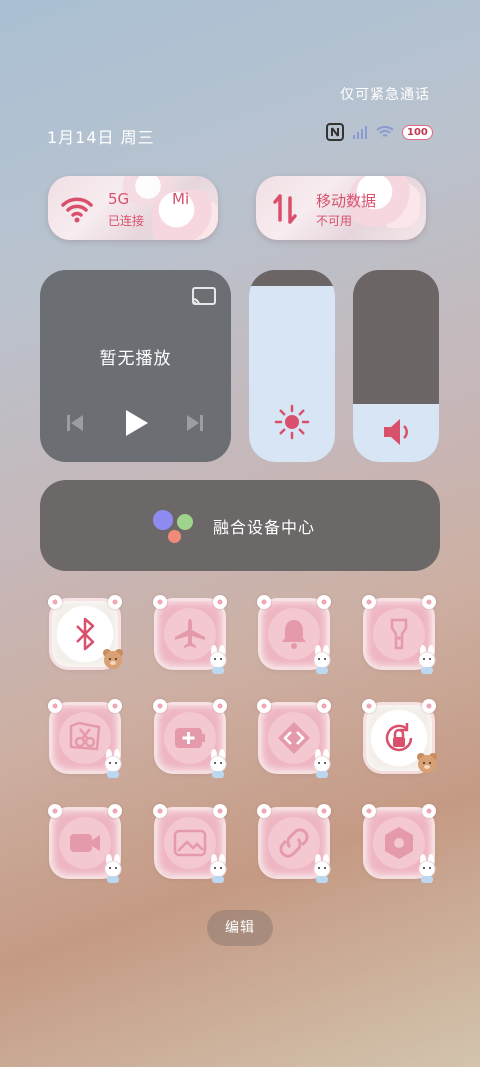 This screenshot has width=480, height=1067. Describe the element at coordinates (119, 199) in the screenshot. I see `wifi-ssid: 5G` at that location.